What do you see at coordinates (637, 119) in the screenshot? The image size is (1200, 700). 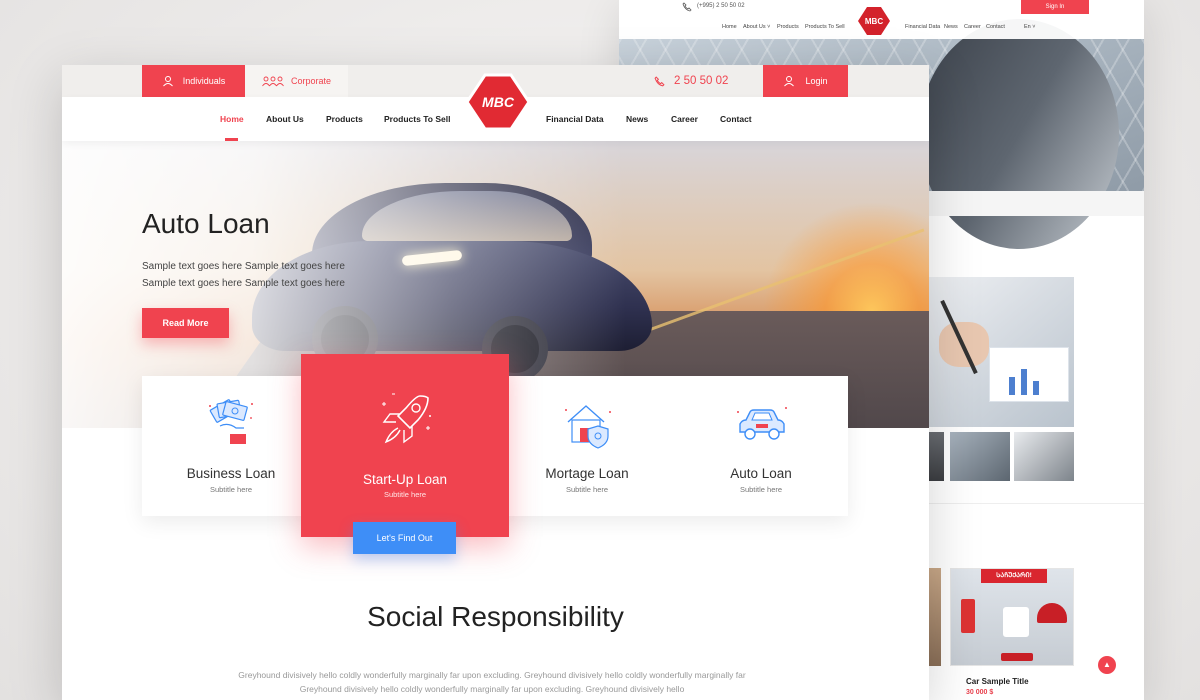 I see `nav-news: News` at bounding box center [637, 119].